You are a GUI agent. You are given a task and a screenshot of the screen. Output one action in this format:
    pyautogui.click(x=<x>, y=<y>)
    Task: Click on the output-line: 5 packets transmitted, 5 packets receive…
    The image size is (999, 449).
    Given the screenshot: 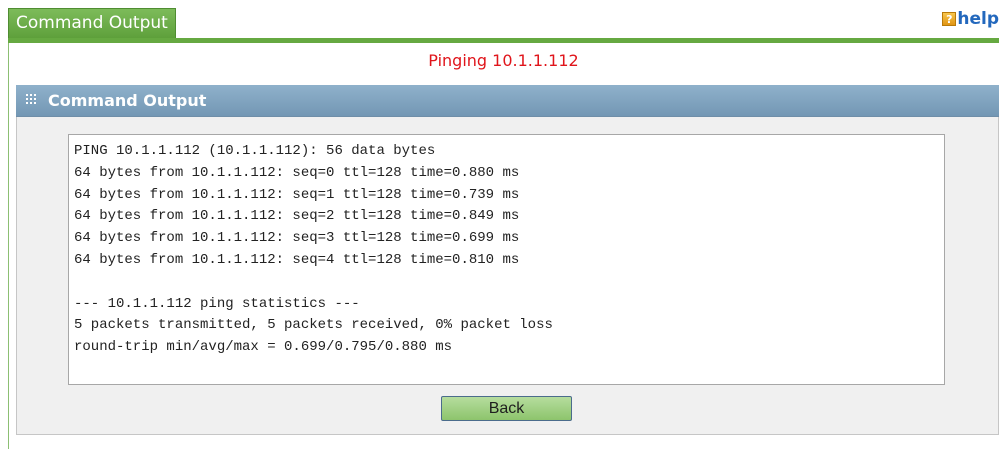 What is the action you would take?
    pyautogui.click(x=313, y=325)
    